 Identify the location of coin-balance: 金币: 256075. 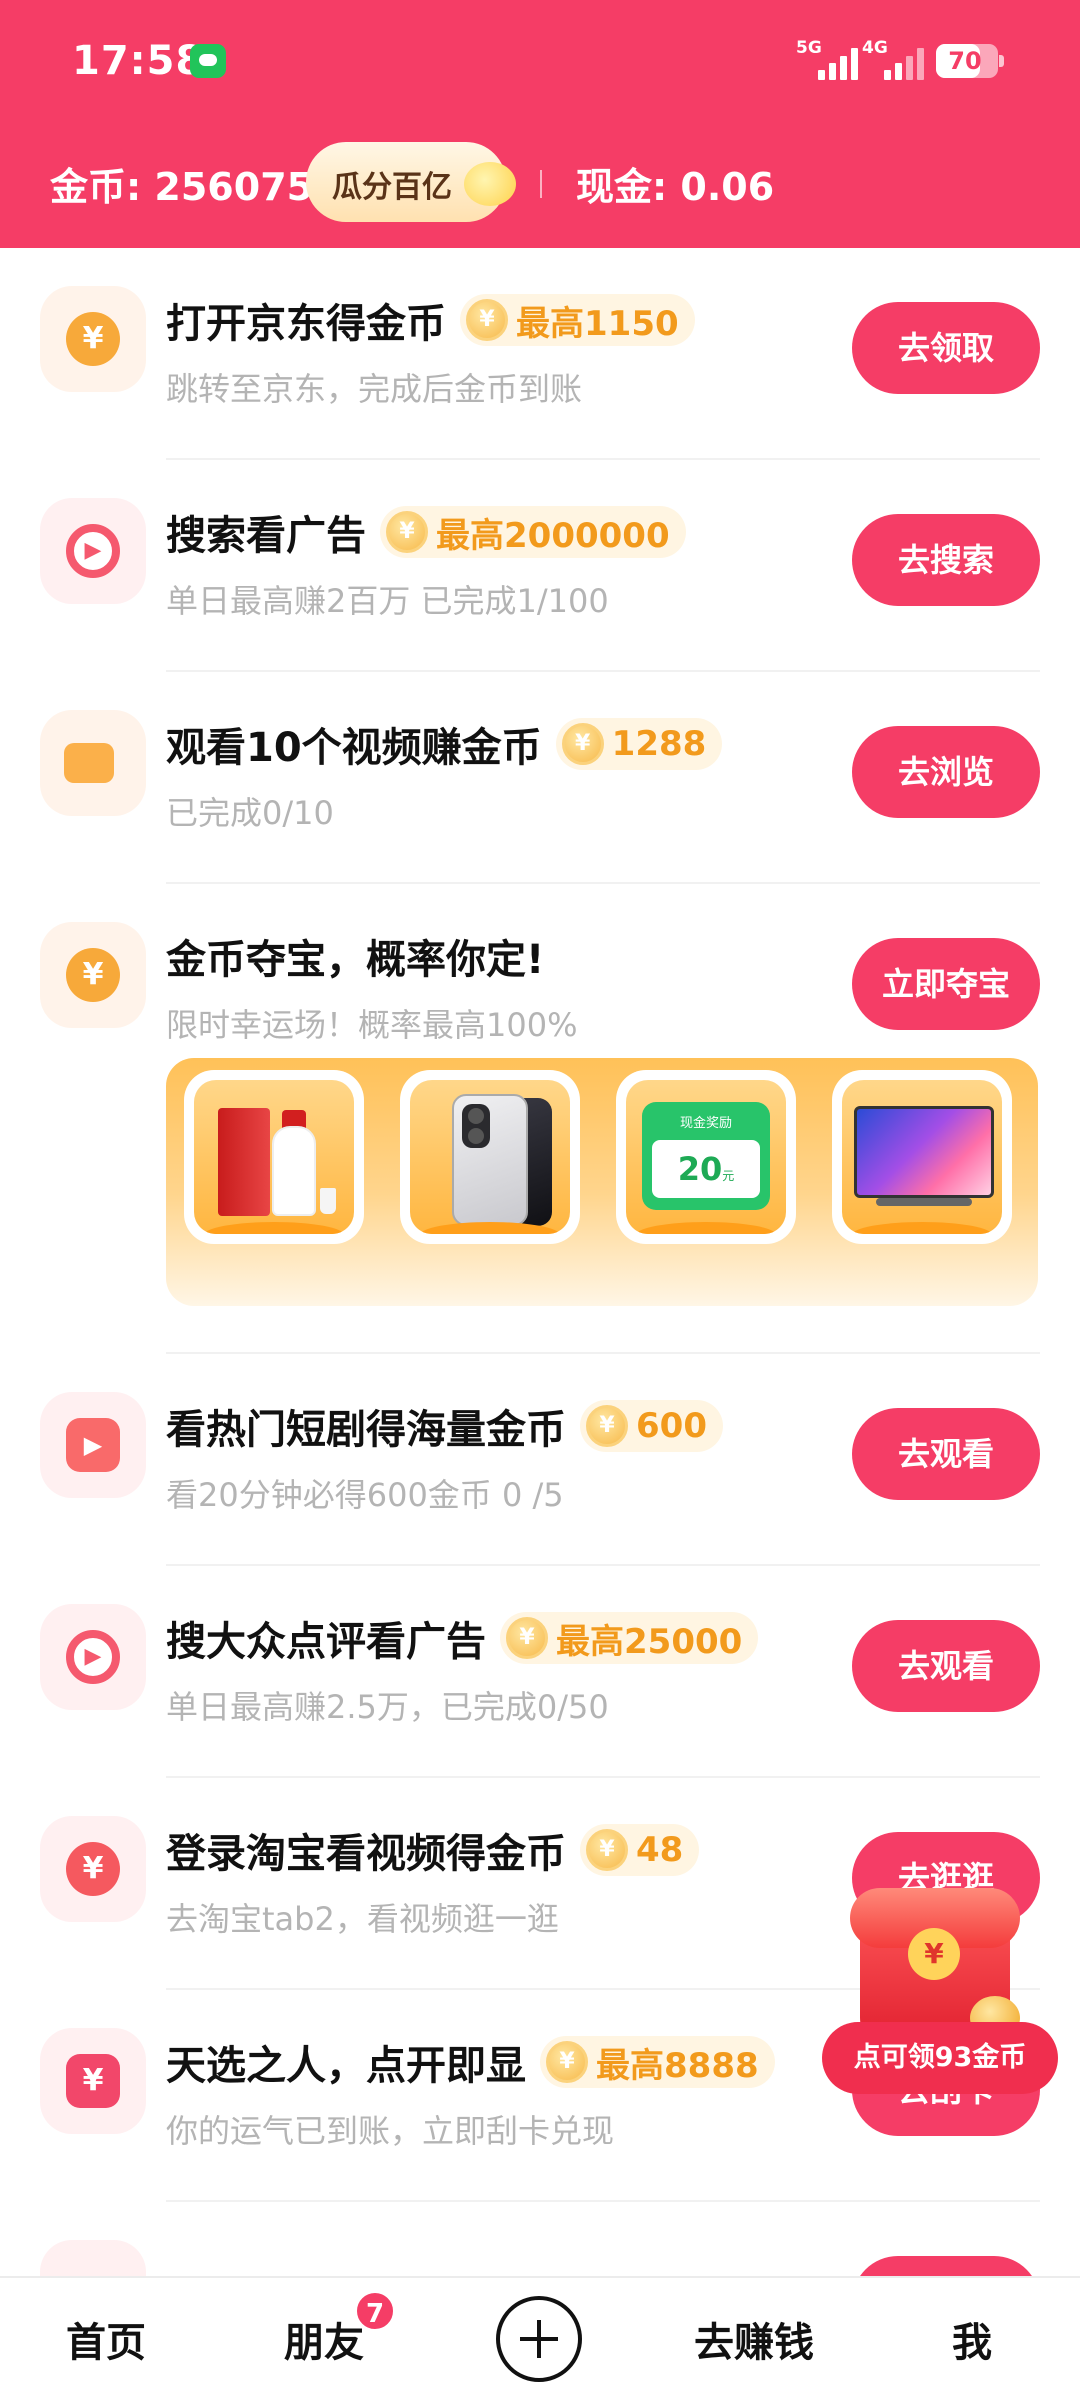
(181, 183).